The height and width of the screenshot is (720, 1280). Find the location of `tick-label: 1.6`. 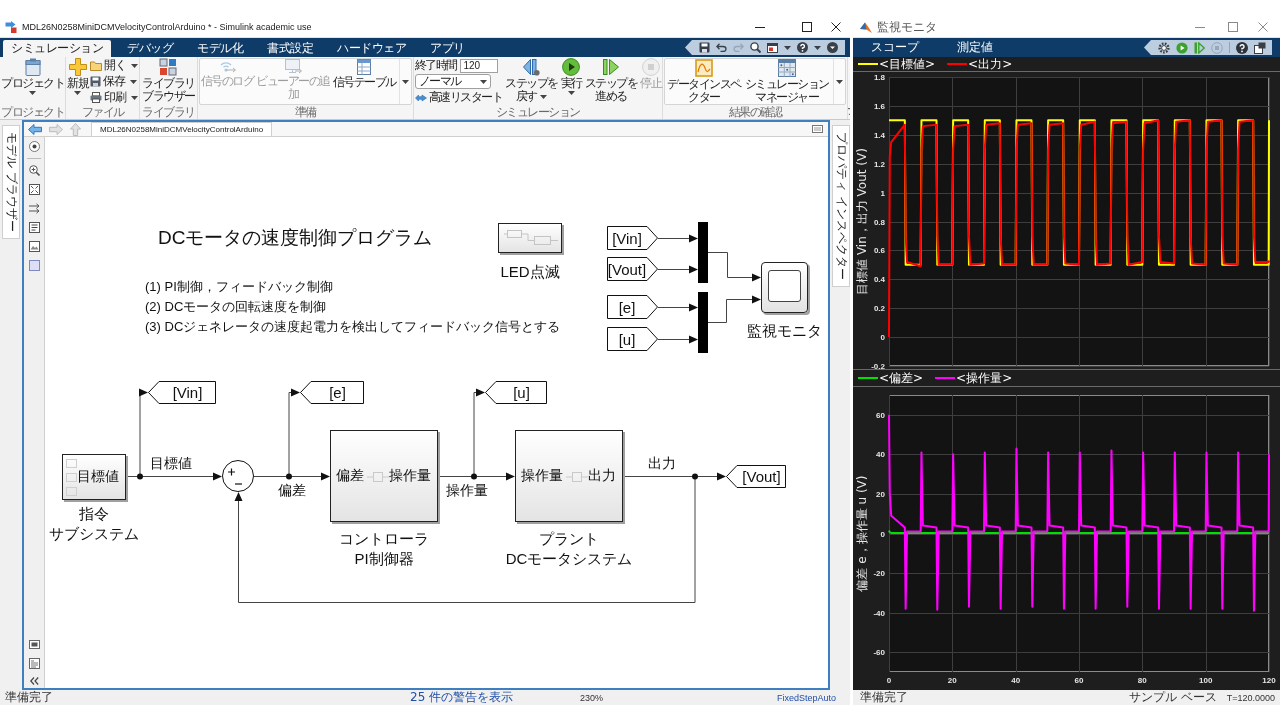

tick-label: 1.6 is located at coordinates (879, 106).